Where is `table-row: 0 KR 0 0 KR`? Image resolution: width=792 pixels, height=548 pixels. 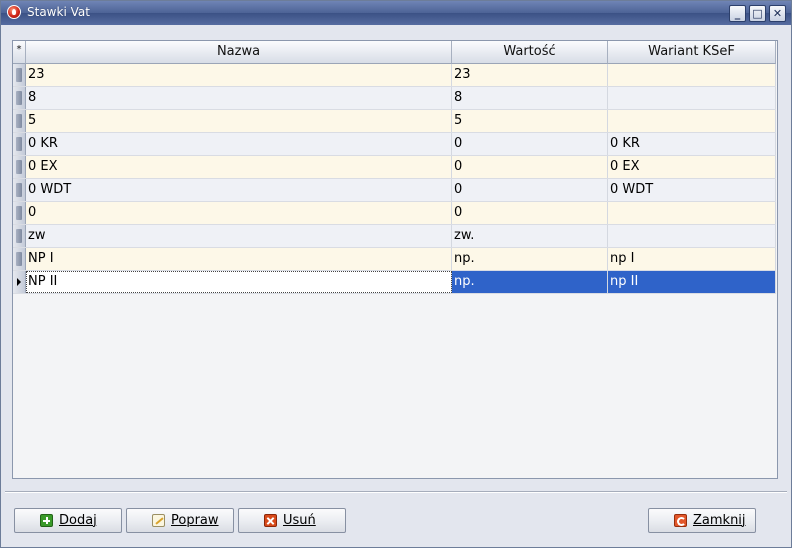 table-row: 0 KR 0 0 KR is located at coordinates (394, 144).